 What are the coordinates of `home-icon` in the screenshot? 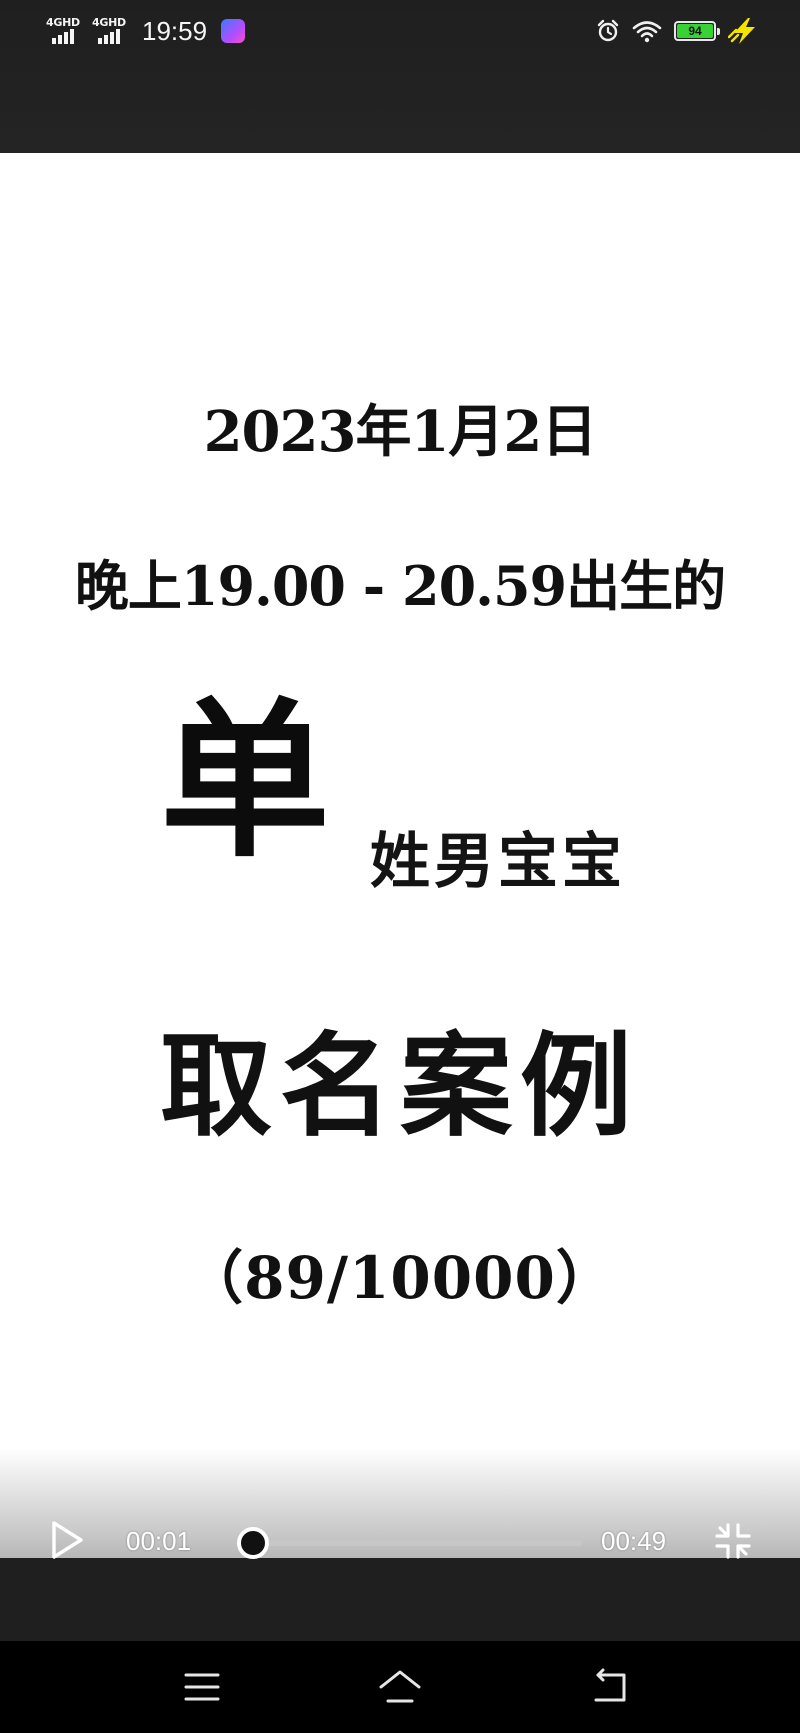 It's located at (400, 1687).